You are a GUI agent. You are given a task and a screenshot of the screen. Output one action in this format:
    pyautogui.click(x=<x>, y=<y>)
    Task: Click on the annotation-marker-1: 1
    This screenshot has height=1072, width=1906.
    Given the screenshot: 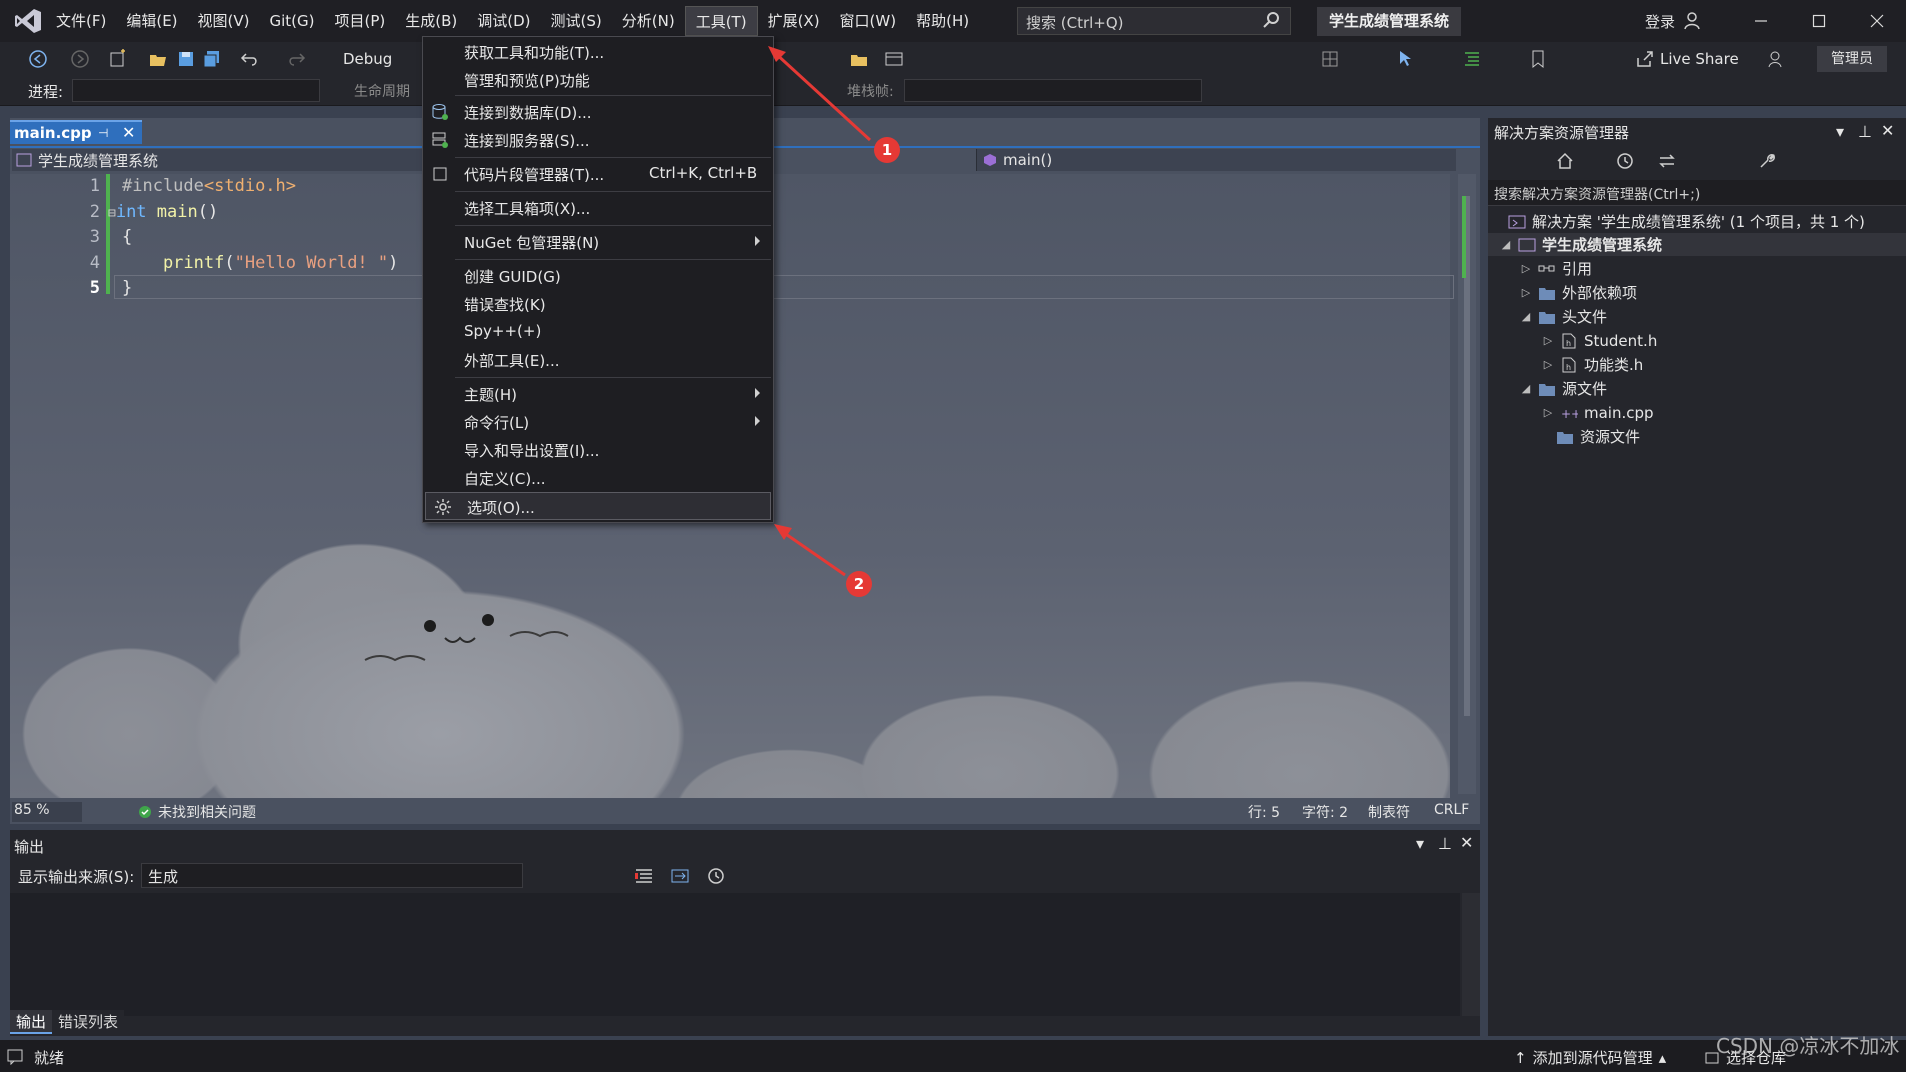 What is the action you would take?
    pyautogui.click(x=887, y=150)
    